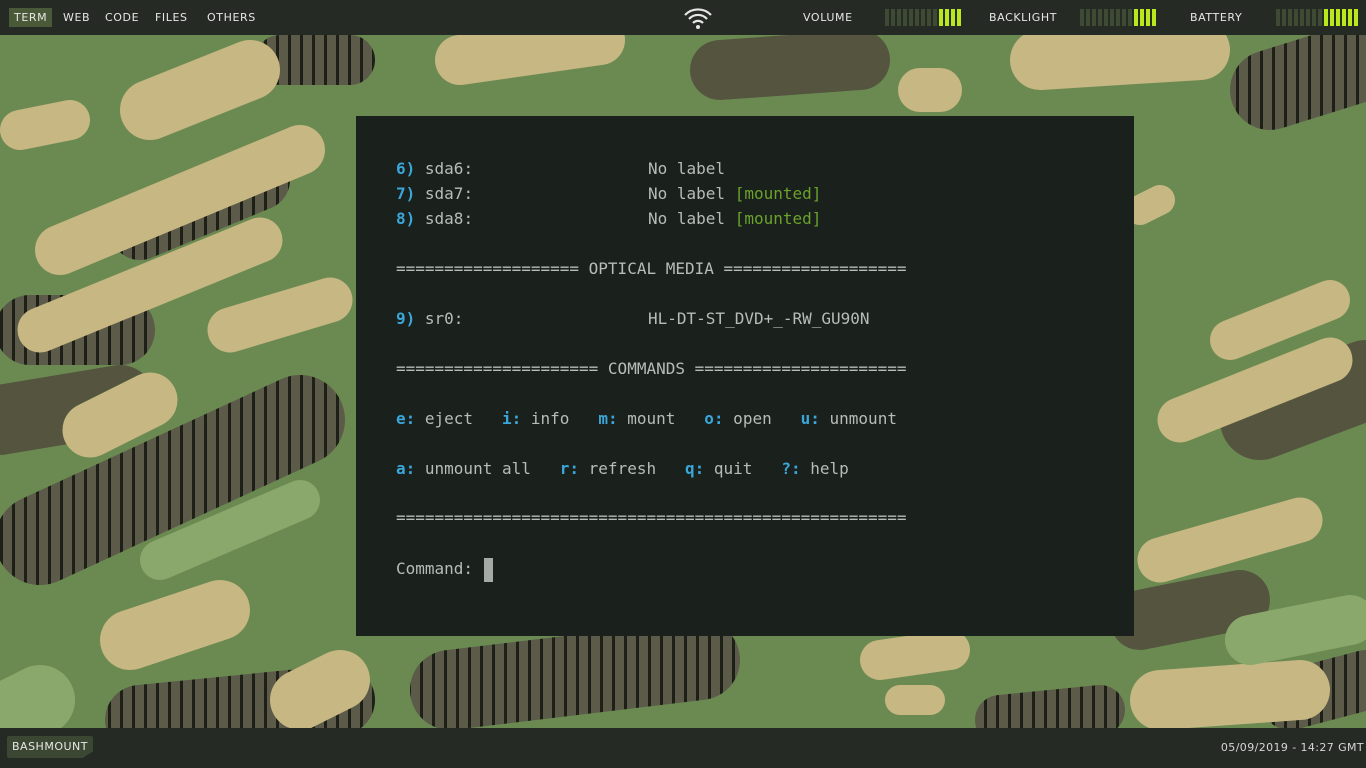 This screenshot has height=768, width=1366. Describe the element at coordinates (545, 418) in the screenshot. I see `command-info: info` at that location.